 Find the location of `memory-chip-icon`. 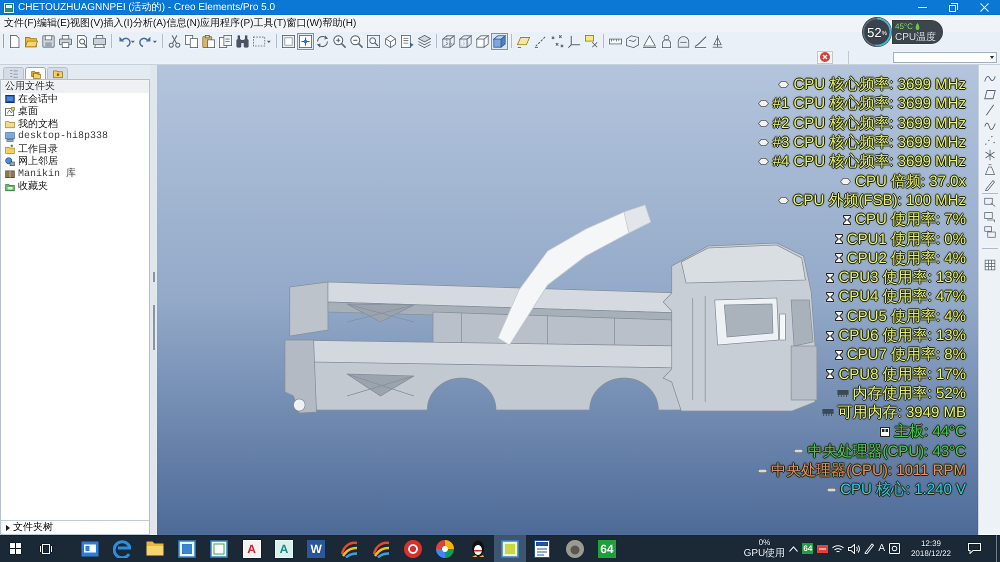

memory-chip-icon is located at coordinates (842, 393).